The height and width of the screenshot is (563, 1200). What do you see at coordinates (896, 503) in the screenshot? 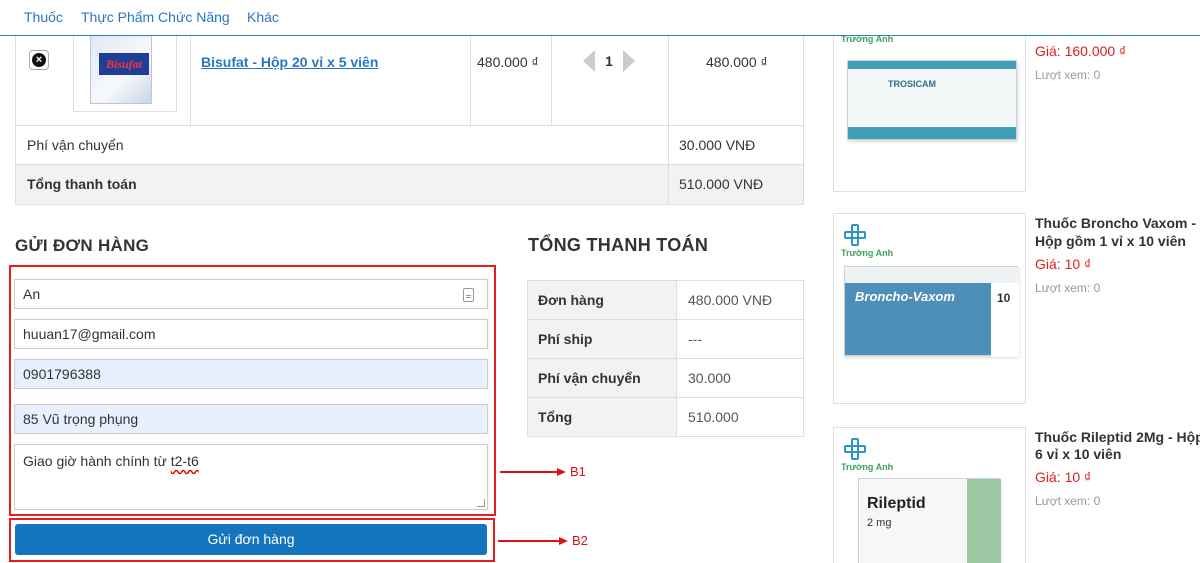
I see `product-image-label: Rileptid` at bounding box center [896, 503].